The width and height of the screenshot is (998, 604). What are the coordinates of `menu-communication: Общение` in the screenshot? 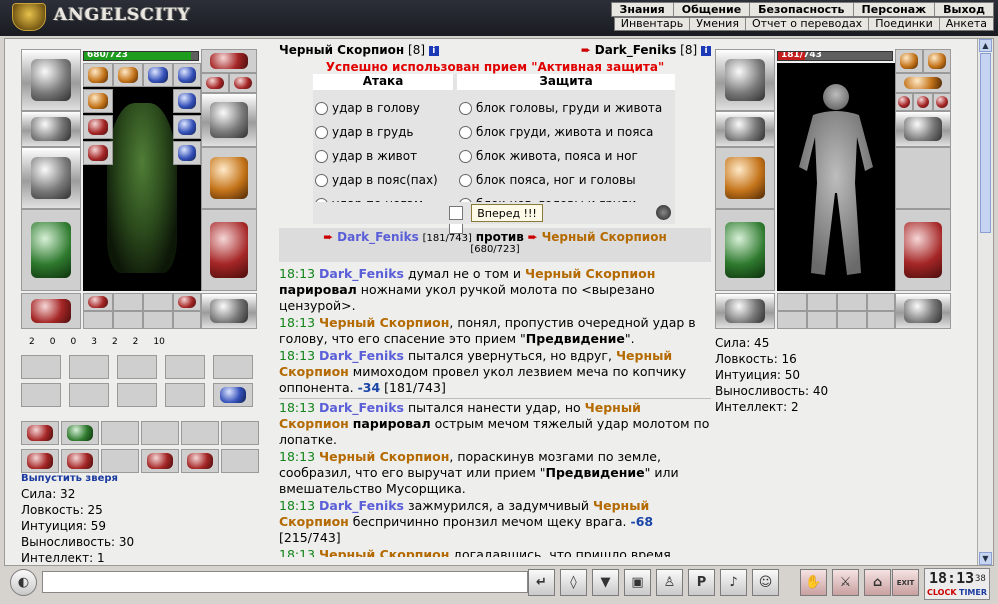 It's located at (712, 9).